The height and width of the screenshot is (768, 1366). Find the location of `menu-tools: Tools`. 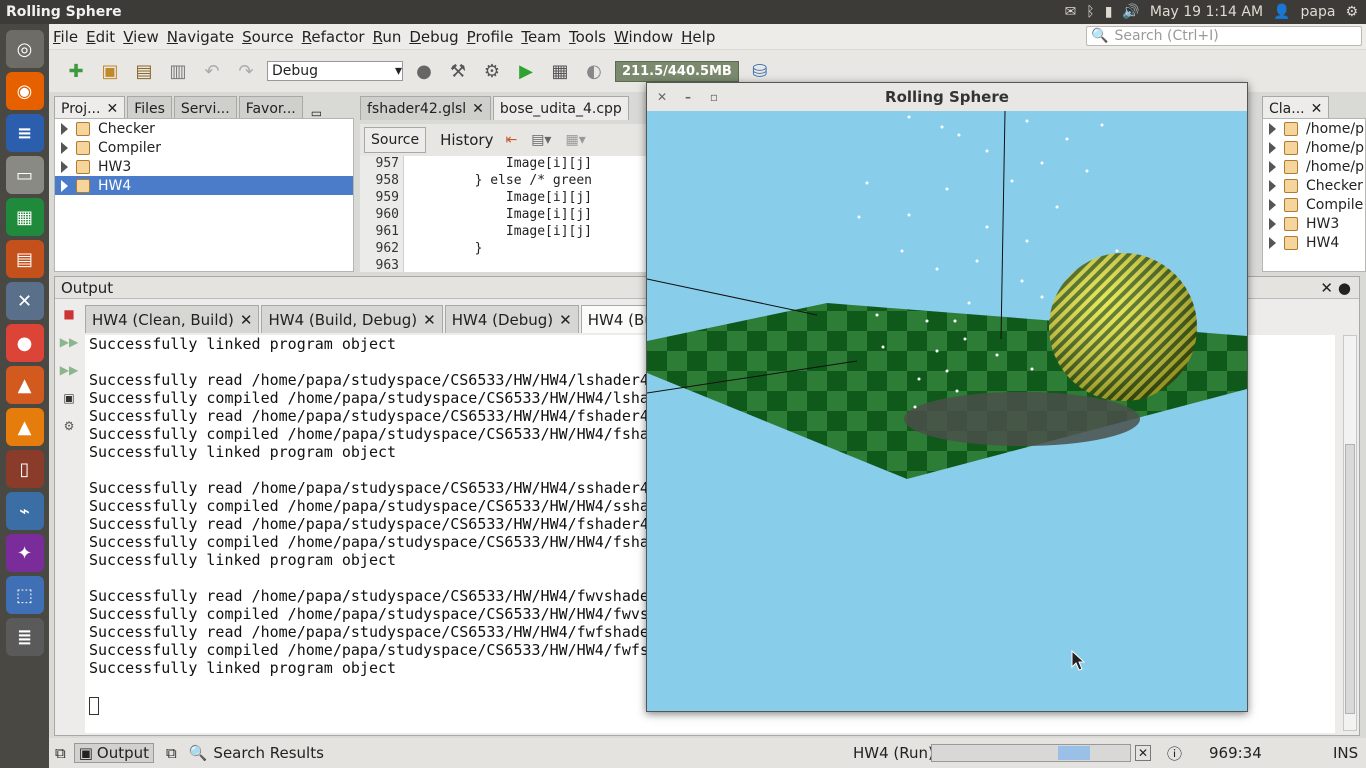

menu-tools: Tools is located at coordinates (590, 37).